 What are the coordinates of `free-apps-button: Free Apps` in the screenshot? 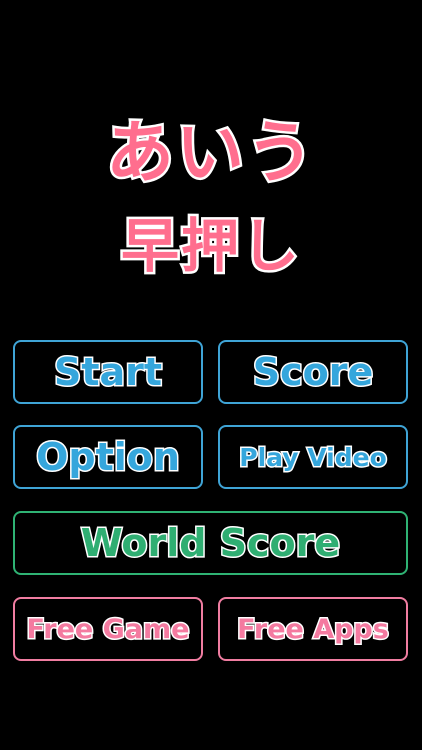 It's located at (313, 629).